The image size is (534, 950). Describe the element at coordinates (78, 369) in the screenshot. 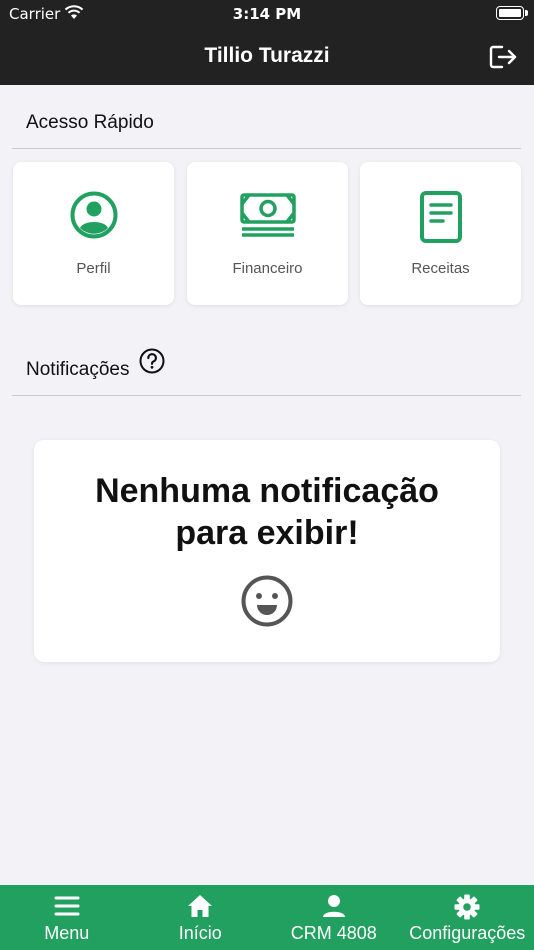

I see `notifications-title: Notificações` at that location.